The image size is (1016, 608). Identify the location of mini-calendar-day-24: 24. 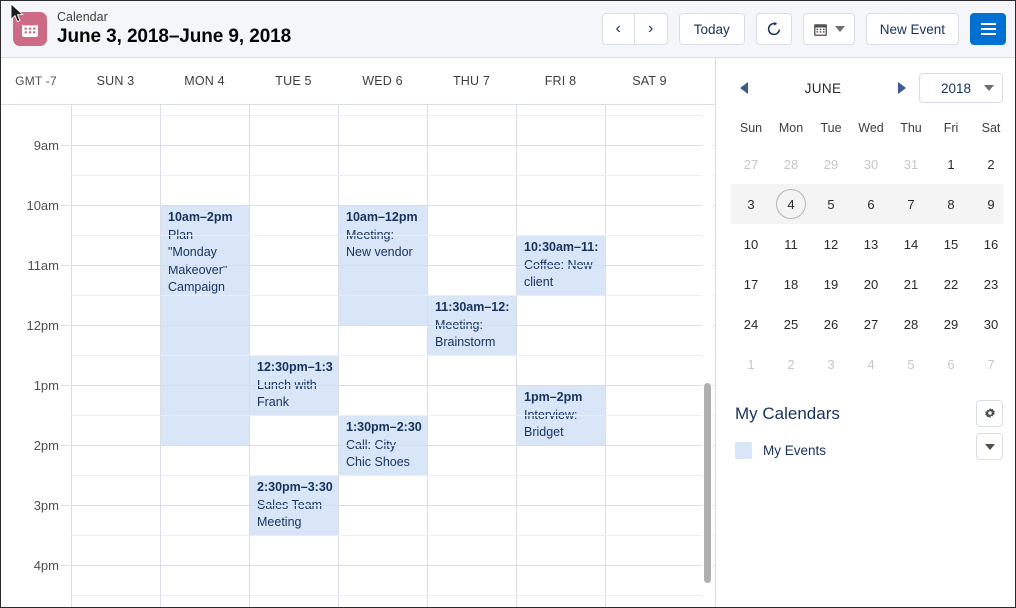
(751, 324).